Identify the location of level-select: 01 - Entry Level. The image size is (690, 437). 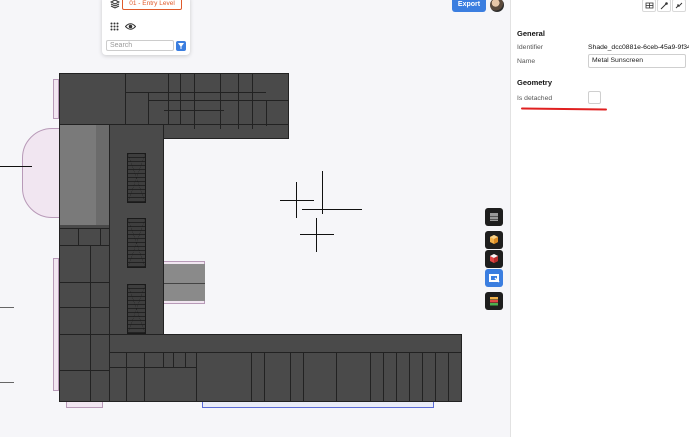
(152, 5).